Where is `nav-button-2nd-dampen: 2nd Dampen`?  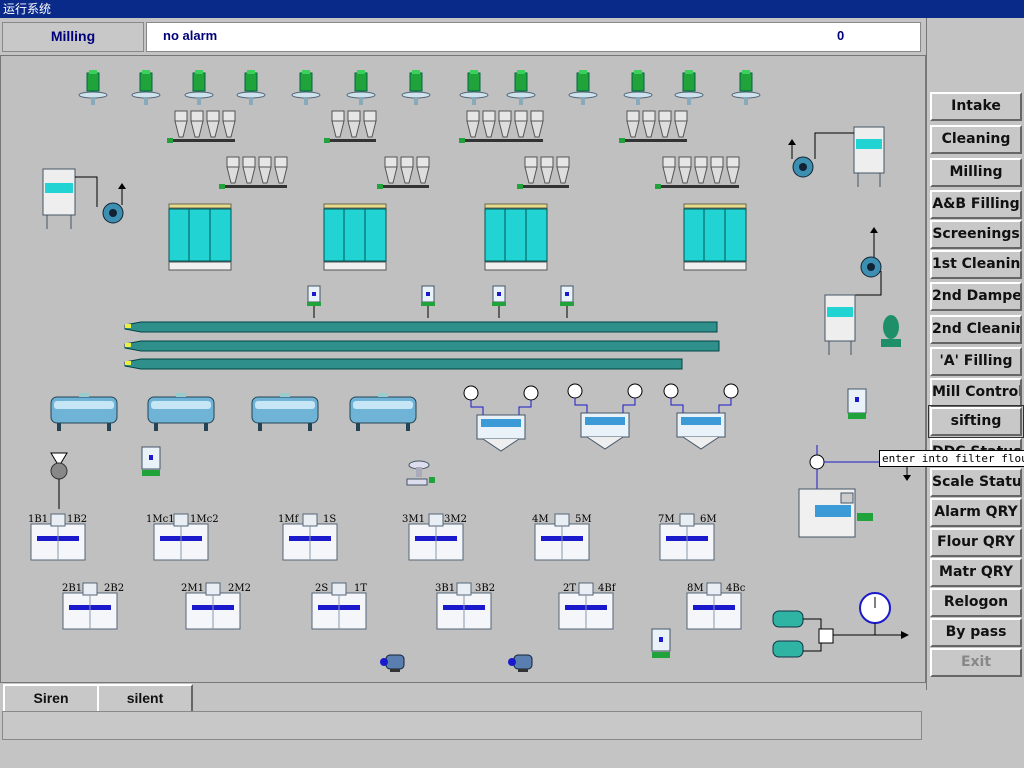
nav-button-2nd-dampen: 2nd Dampen is located at coordinates (976, 296).